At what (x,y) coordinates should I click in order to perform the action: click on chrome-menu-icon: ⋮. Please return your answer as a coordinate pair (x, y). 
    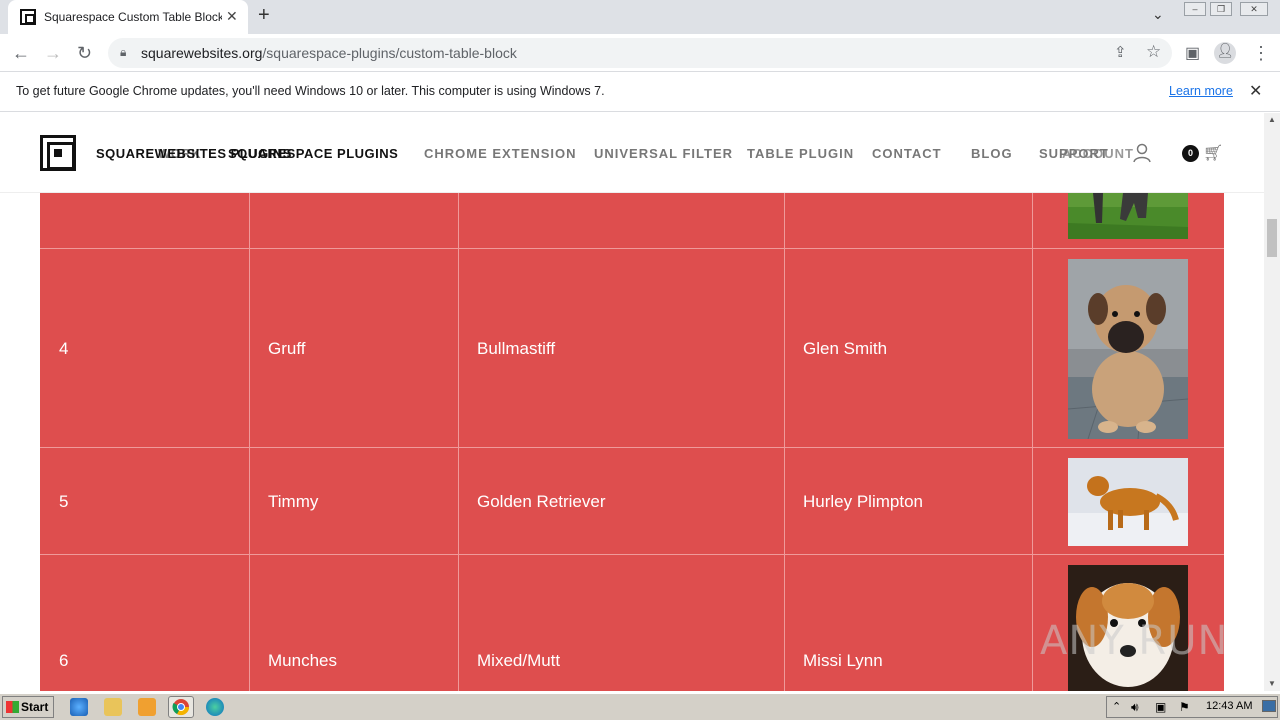
    Looking at the image, I should click on (1261, 53).